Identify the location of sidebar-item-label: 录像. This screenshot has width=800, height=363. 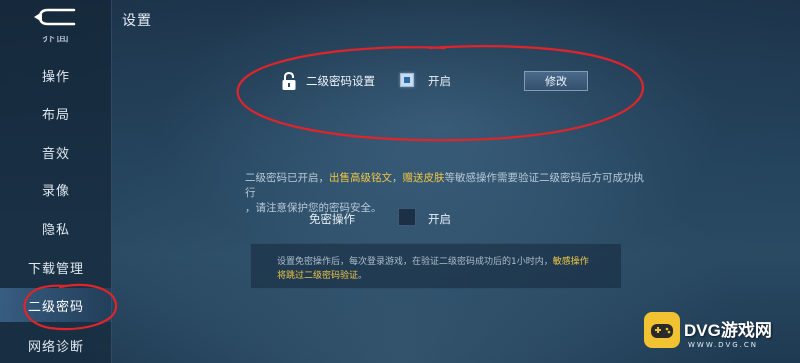
(55, 191).